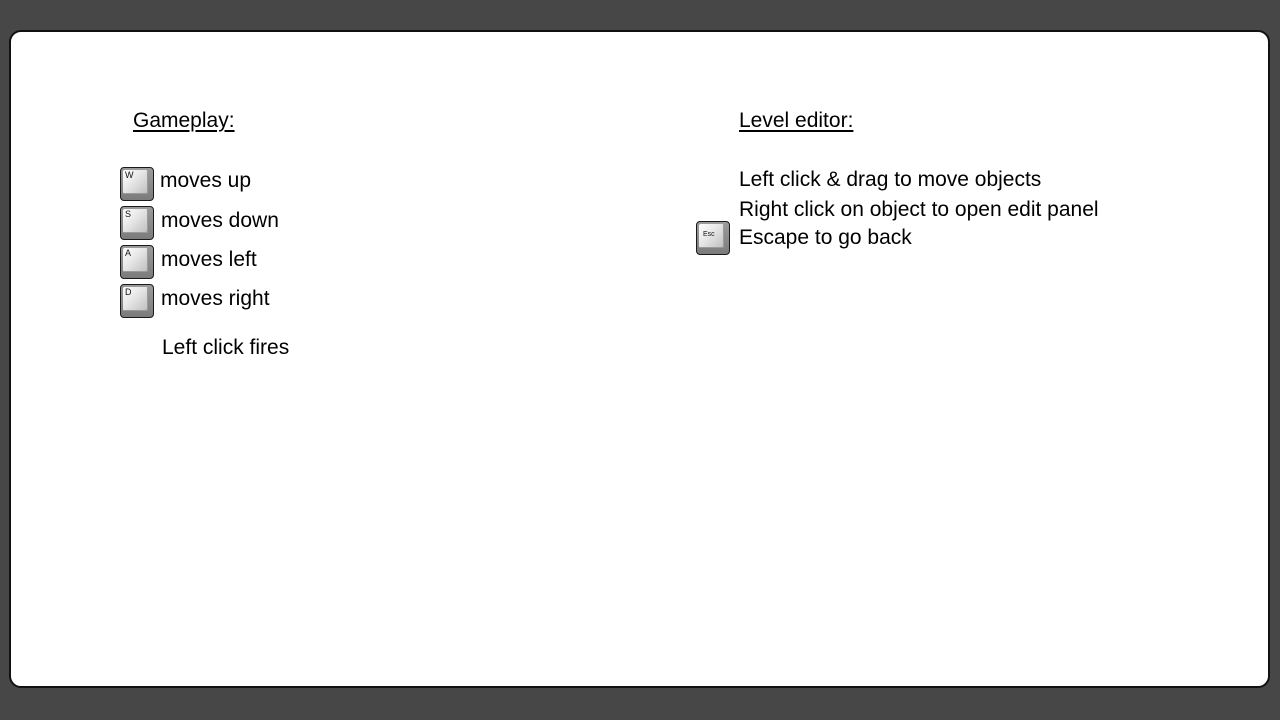  What do you see at coordinates (226, 347) in the screenshot?
I see `fire-label: Left click fires` at bounding box center [226, 347].